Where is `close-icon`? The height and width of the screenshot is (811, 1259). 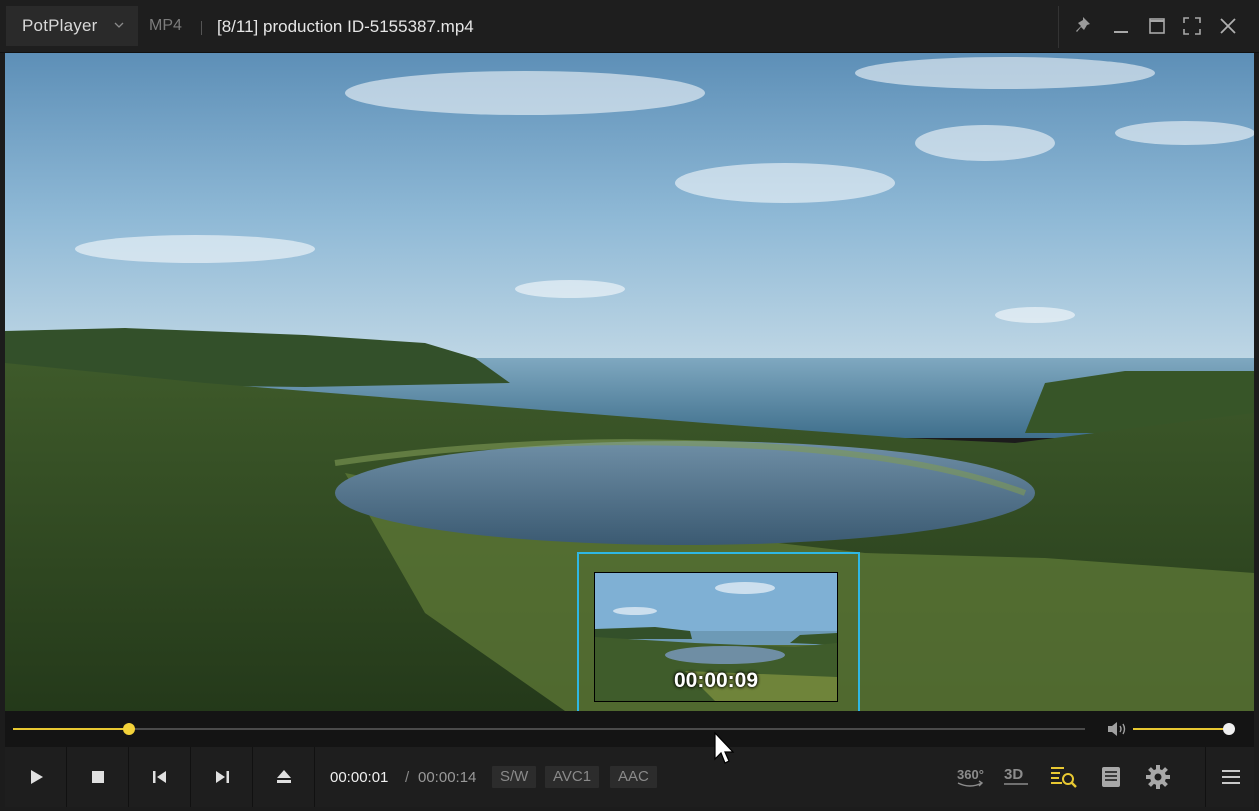
close-icon is located at coordinates (1228, 26).